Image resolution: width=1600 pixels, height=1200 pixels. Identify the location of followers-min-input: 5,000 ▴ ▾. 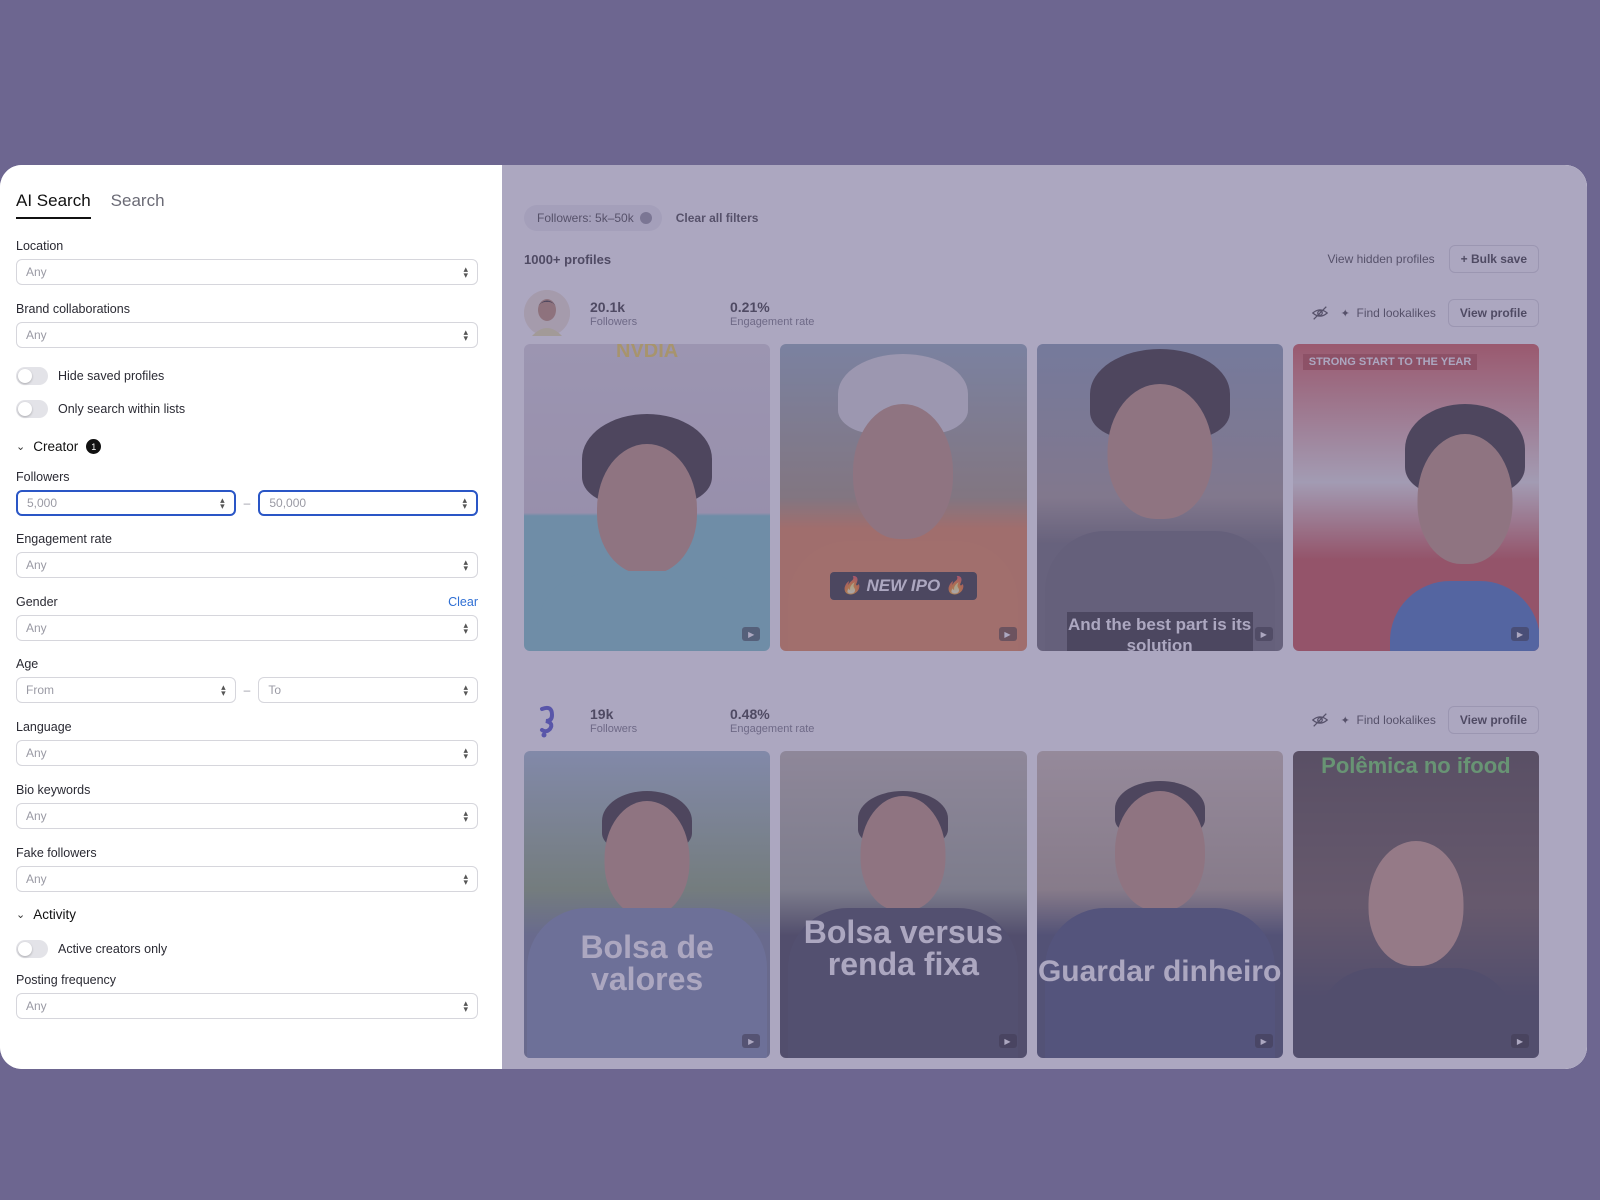
(126, 503).